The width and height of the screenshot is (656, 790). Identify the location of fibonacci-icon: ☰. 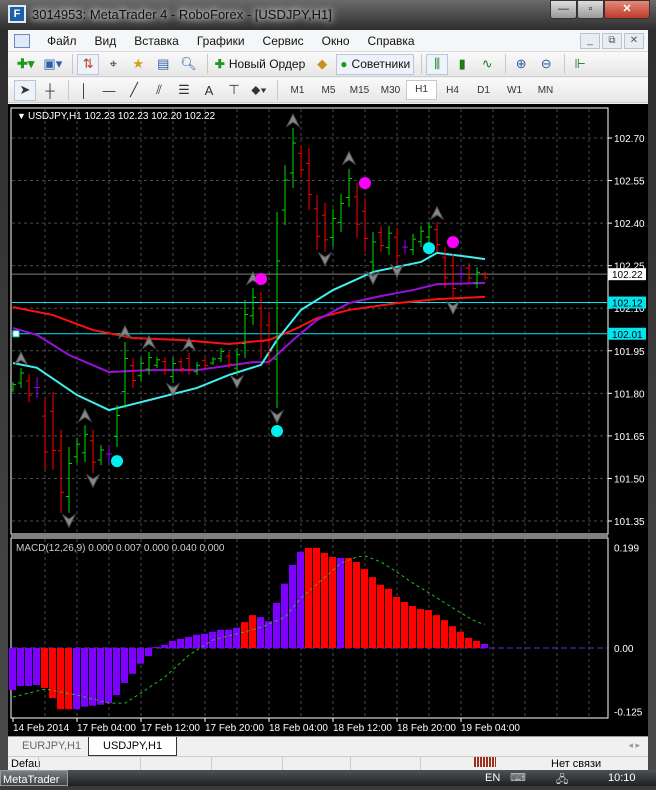
(184, 90).